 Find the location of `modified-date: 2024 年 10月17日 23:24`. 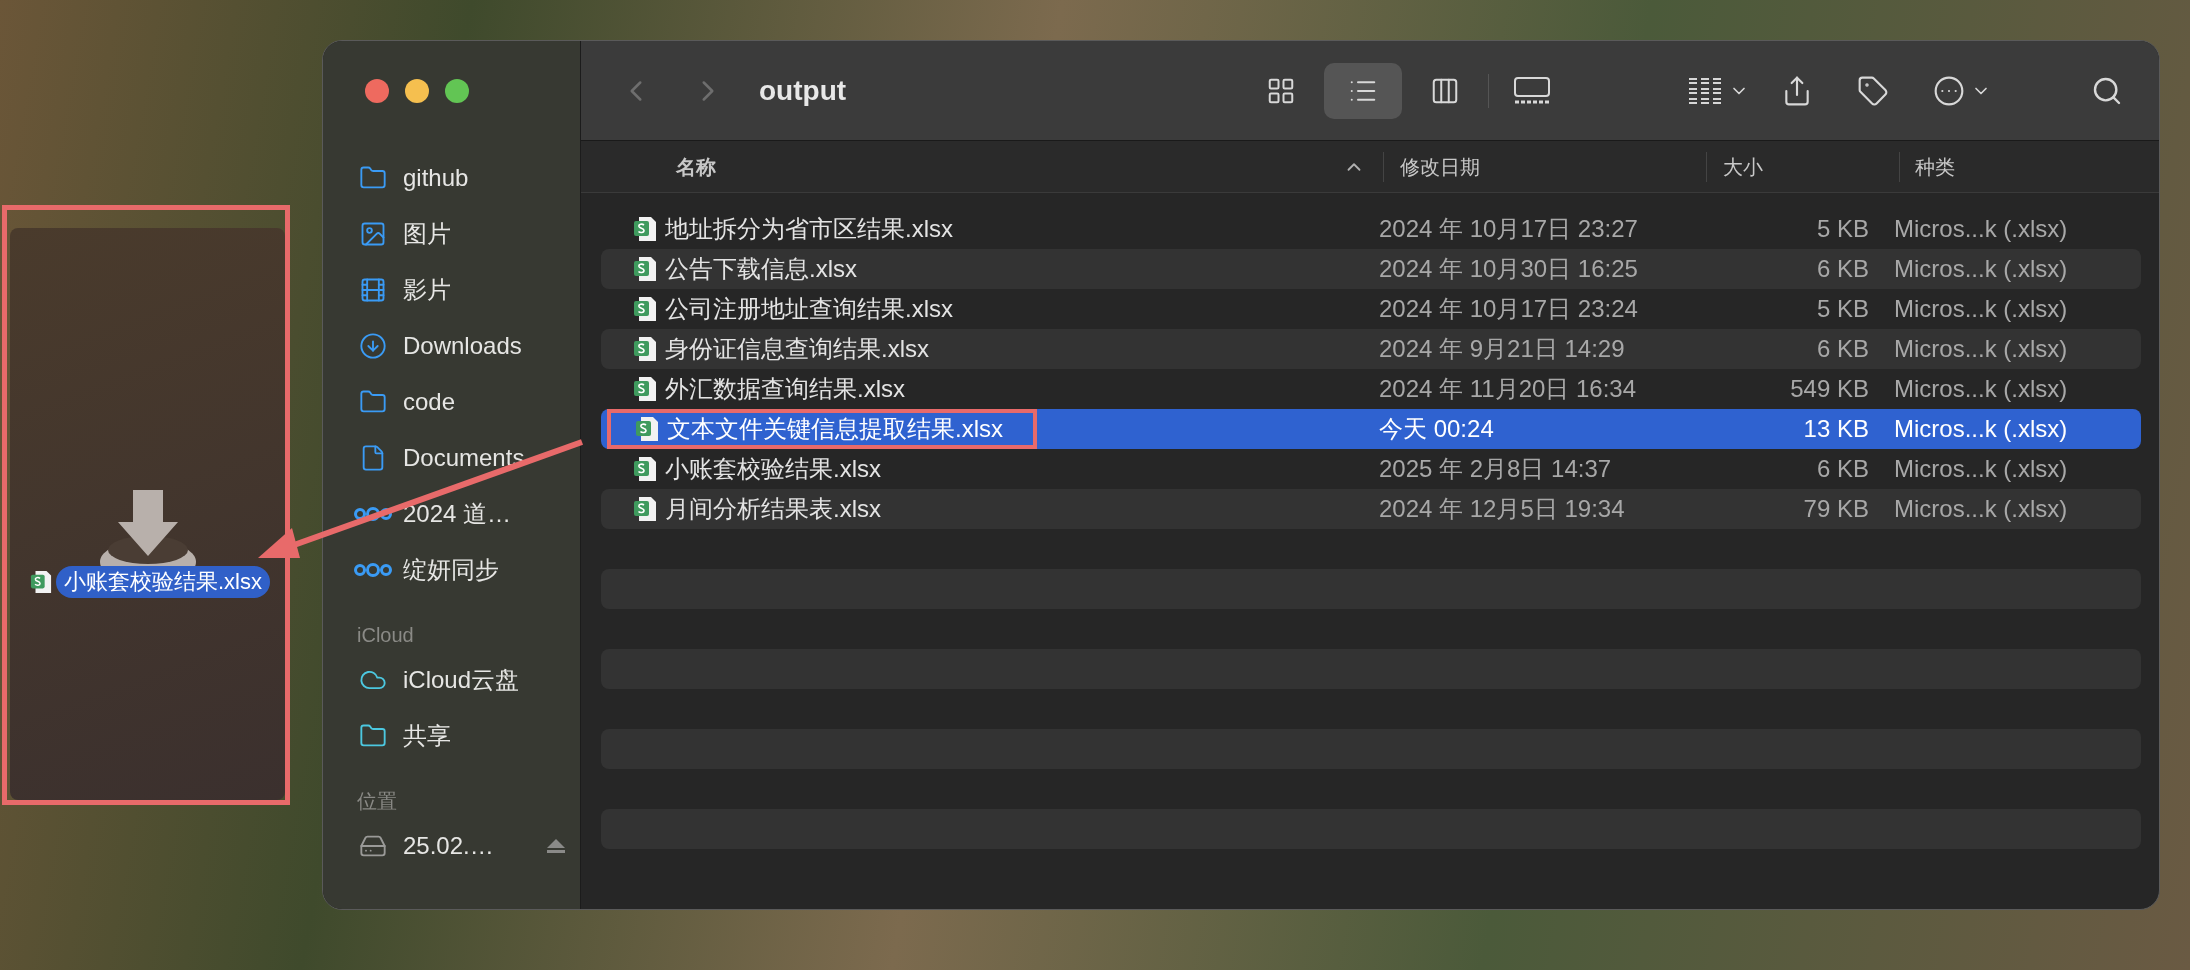

modified-date: 2024 年 10月17日 23:24 is located at coordinates (1508, 309).